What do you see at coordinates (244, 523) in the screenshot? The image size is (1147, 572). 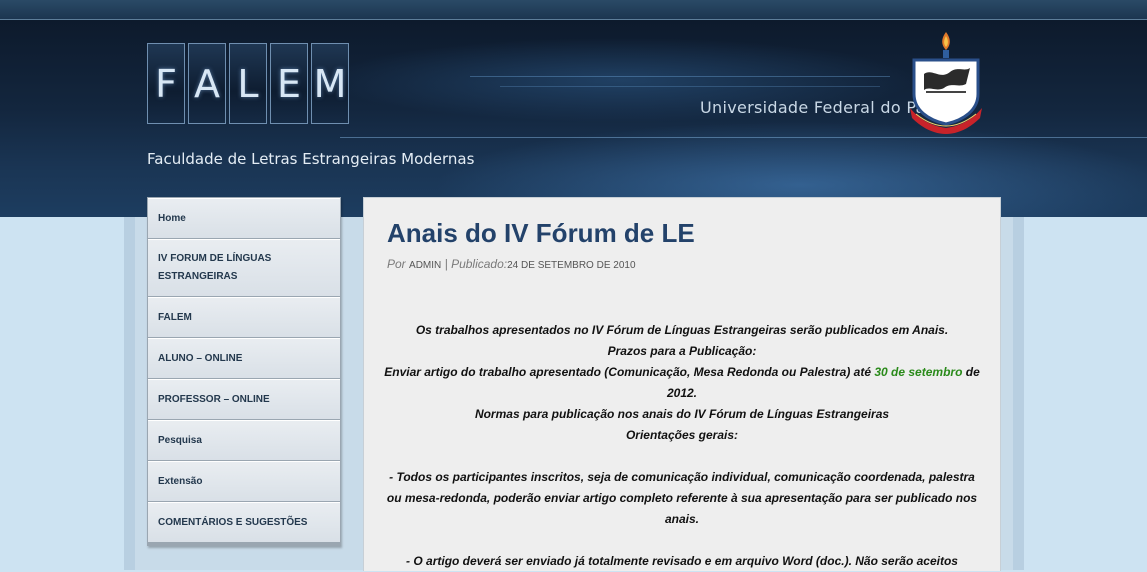 I see `nav-item-comentarios: COMENTÁRIOS E SUGESTÕES` at bounding box center [244, 523].